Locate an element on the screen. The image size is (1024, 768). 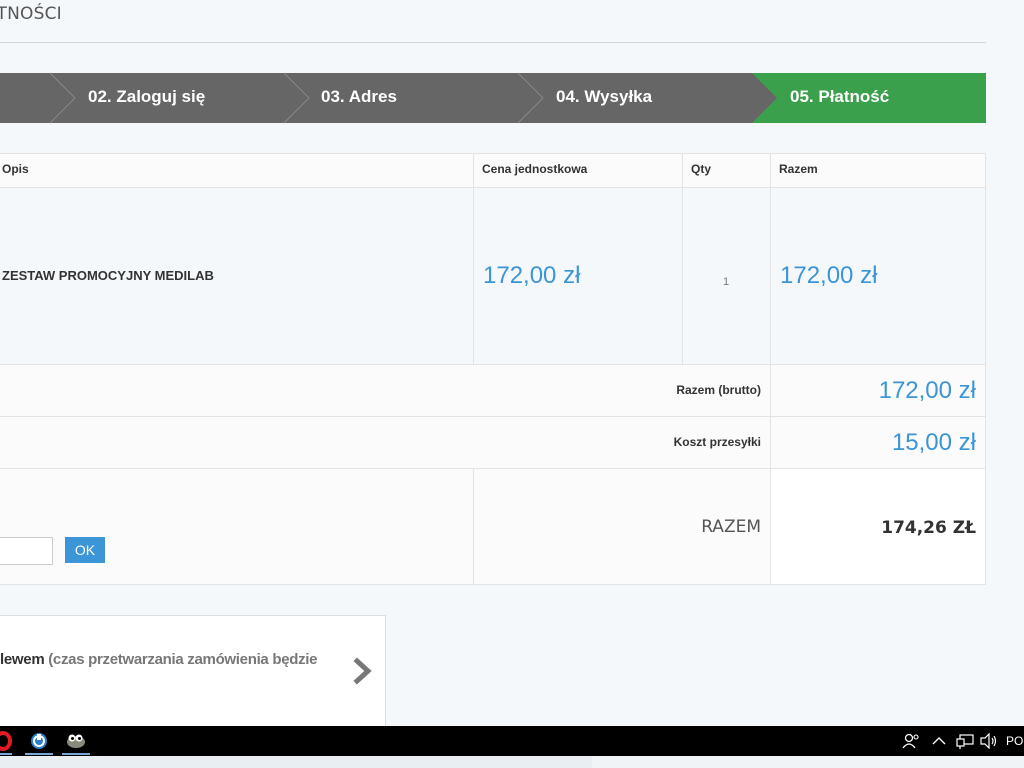
language-indicator: PO is located at coordinates (1014, 741).